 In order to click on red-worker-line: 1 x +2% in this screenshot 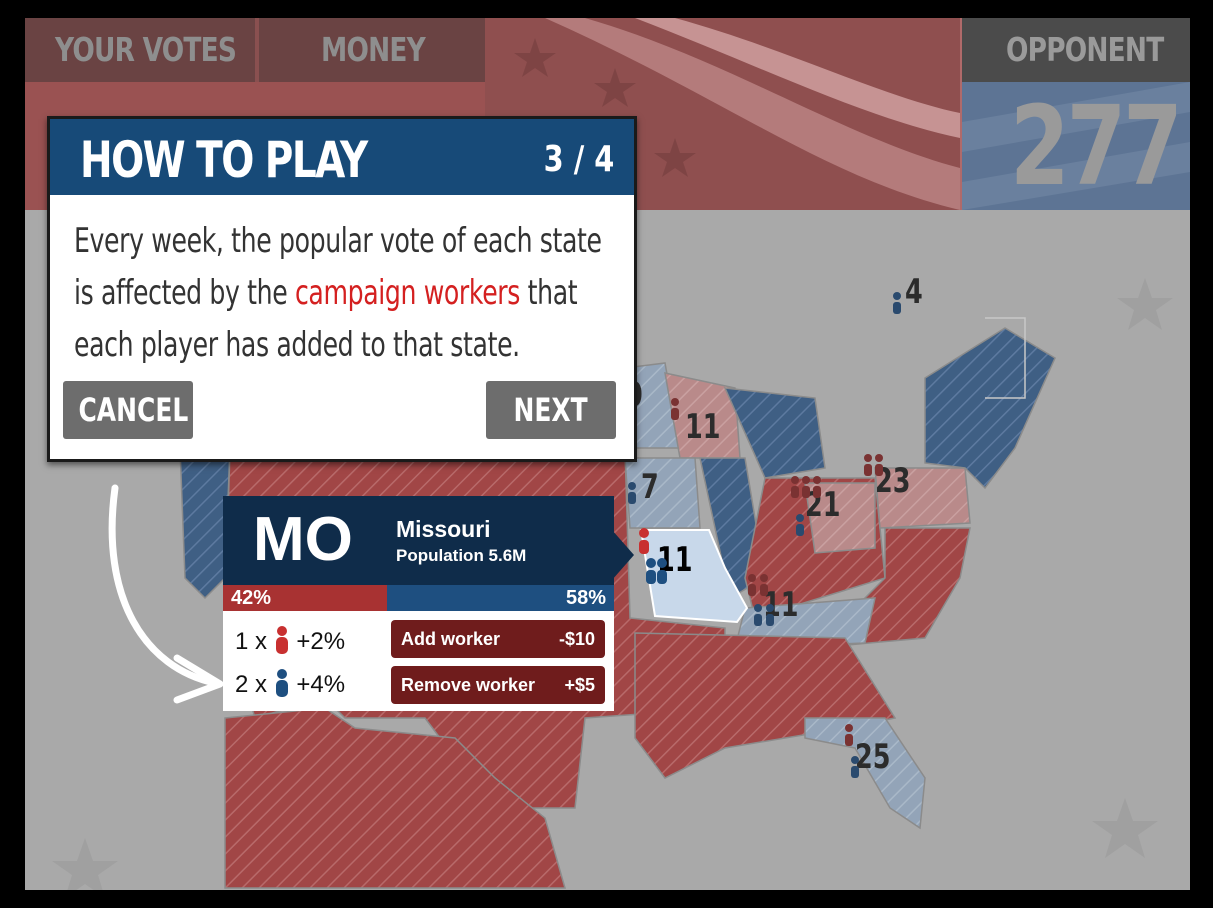, I will do `click(290, 641)`.